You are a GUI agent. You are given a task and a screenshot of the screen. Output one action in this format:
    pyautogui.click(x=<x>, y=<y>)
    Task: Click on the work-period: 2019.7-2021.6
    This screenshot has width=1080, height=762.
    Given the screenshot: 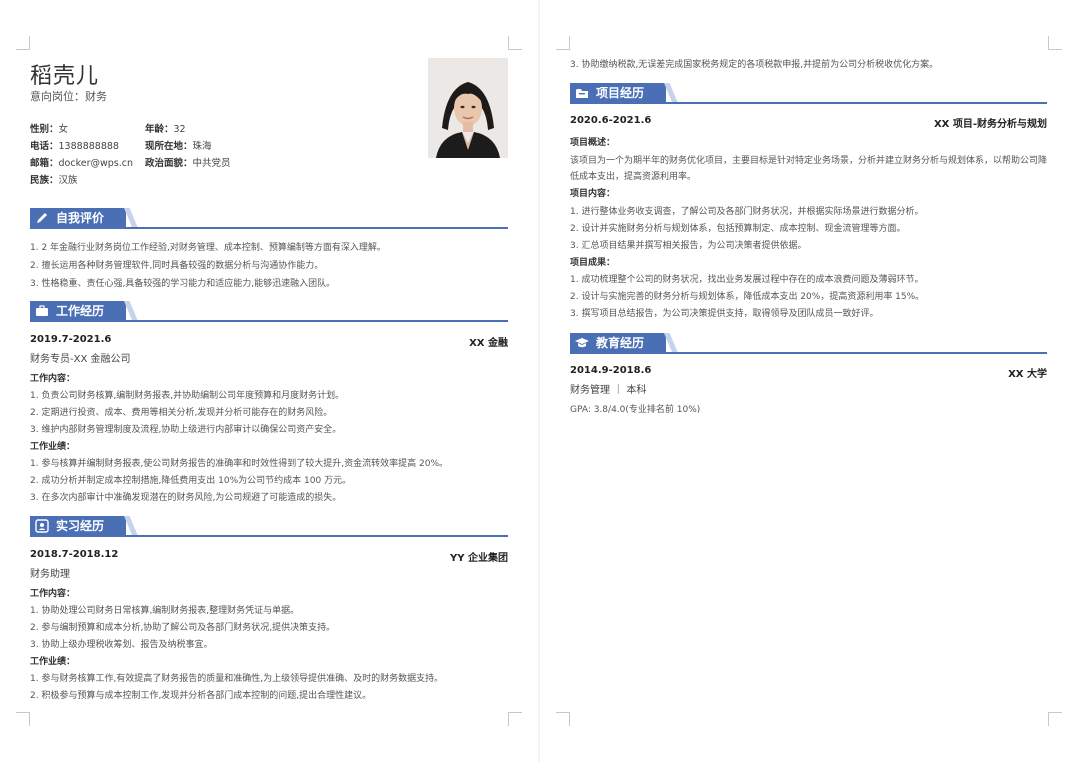 What is the action you would take?
    pyautogui.click(x=71, y=339)
    